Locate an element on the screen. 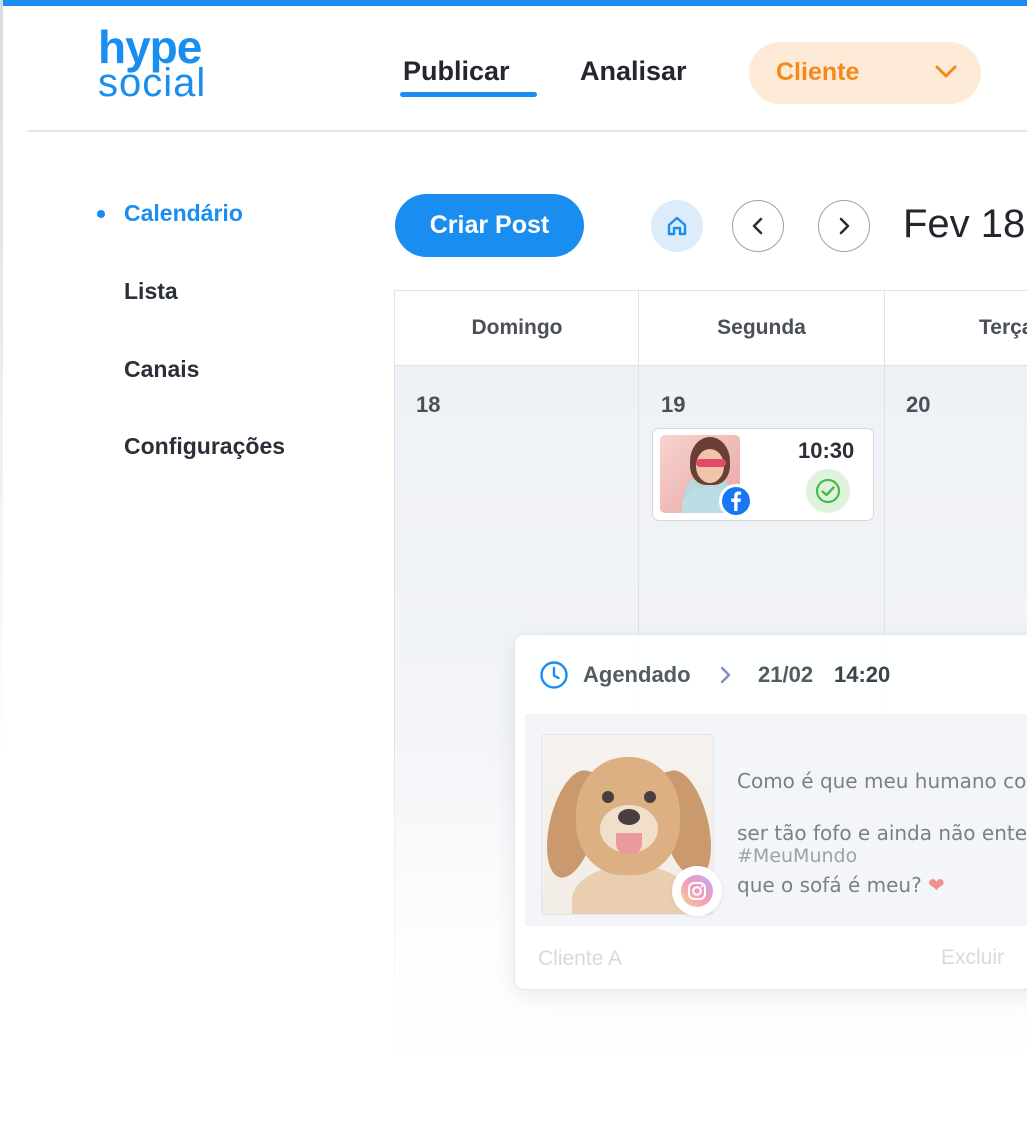  hypesocial-logo: hype social is located at coordinates (163, 64).